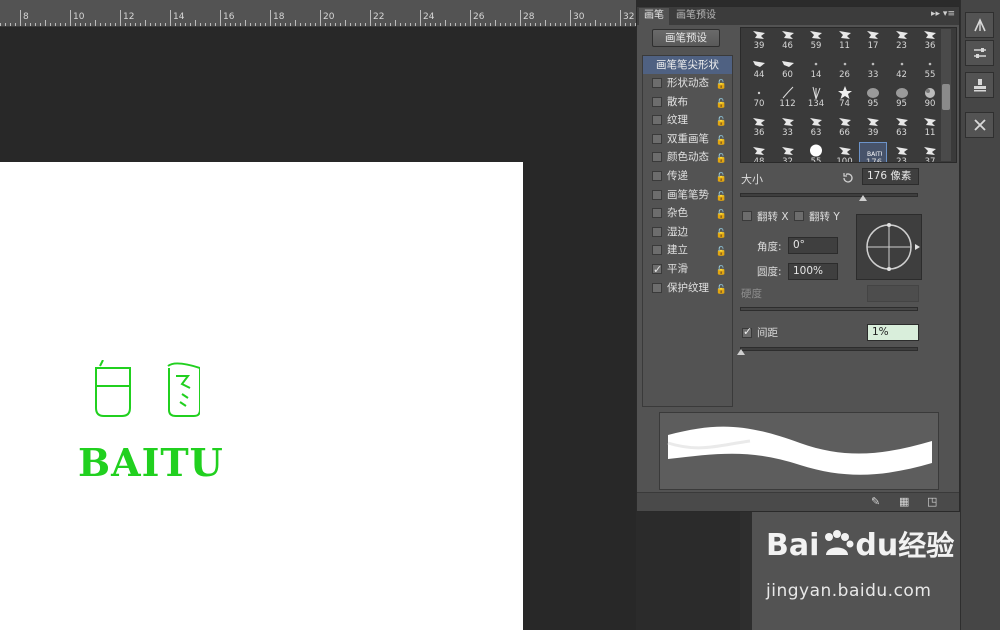 Image resolution: width=1000 pixels, height=630 pixels. Describe the element at coordinates (687, 213) in the screenshot. I see `brush-option-7: 杂色 🔓` at that location.